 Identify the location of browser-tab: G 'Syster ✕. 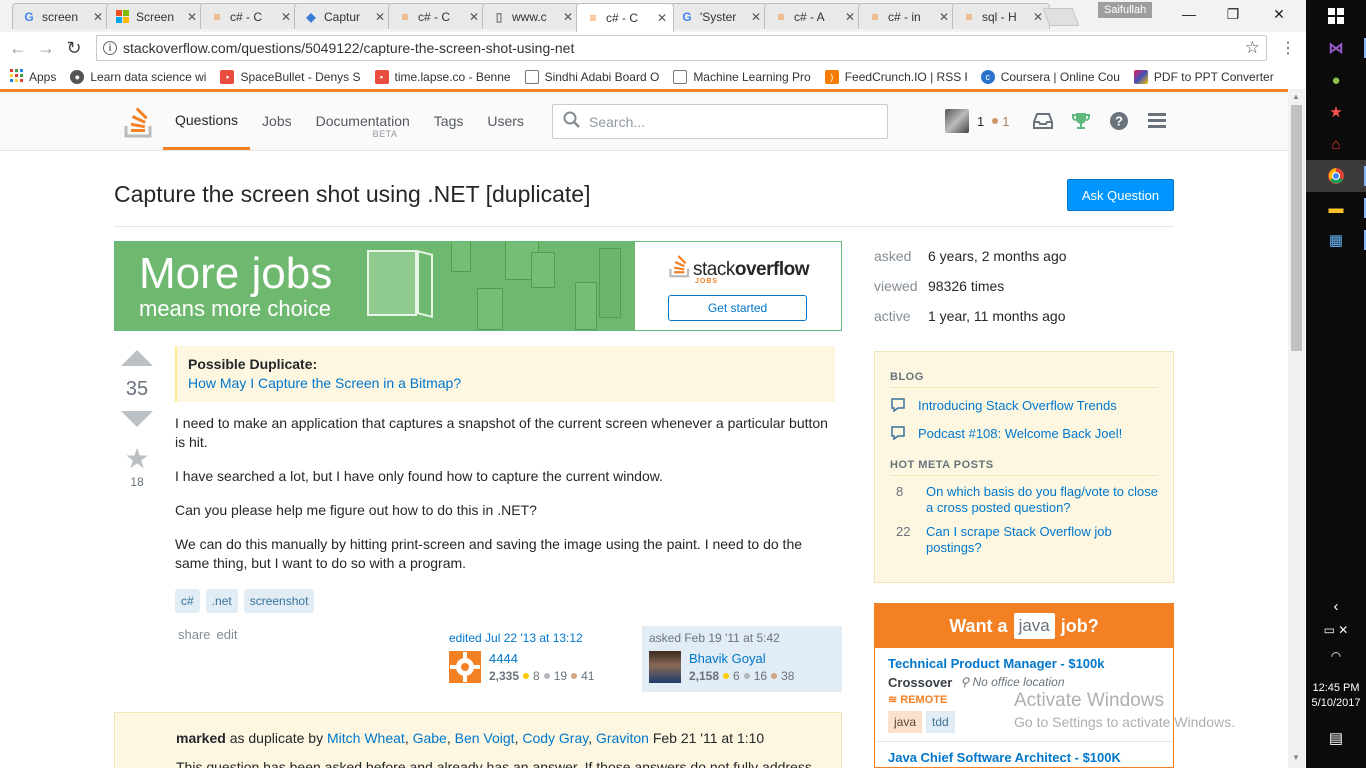
(719, 16).